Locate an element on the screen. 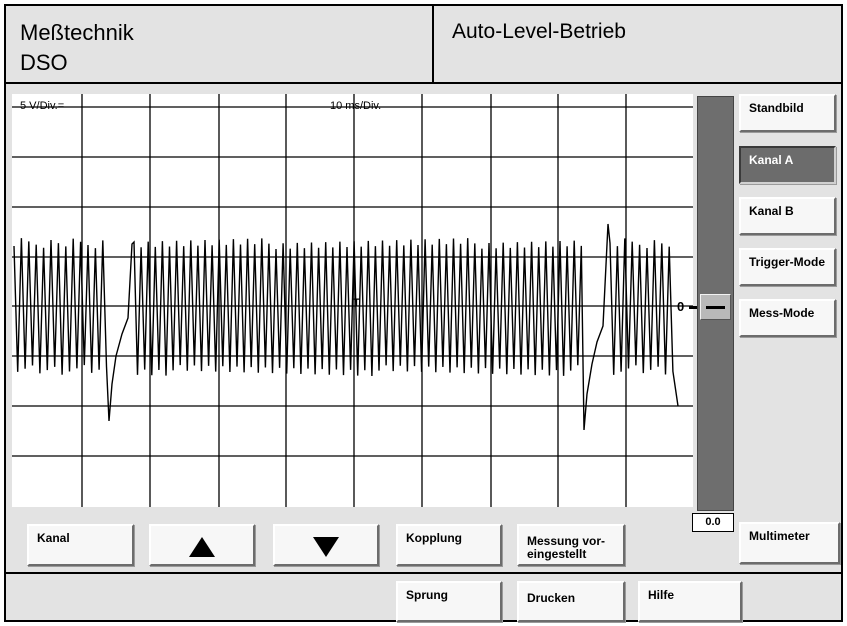 The width and height of the screenshot is (847, 626). sprung-button: Sprung is located at coordinates (449, 601).